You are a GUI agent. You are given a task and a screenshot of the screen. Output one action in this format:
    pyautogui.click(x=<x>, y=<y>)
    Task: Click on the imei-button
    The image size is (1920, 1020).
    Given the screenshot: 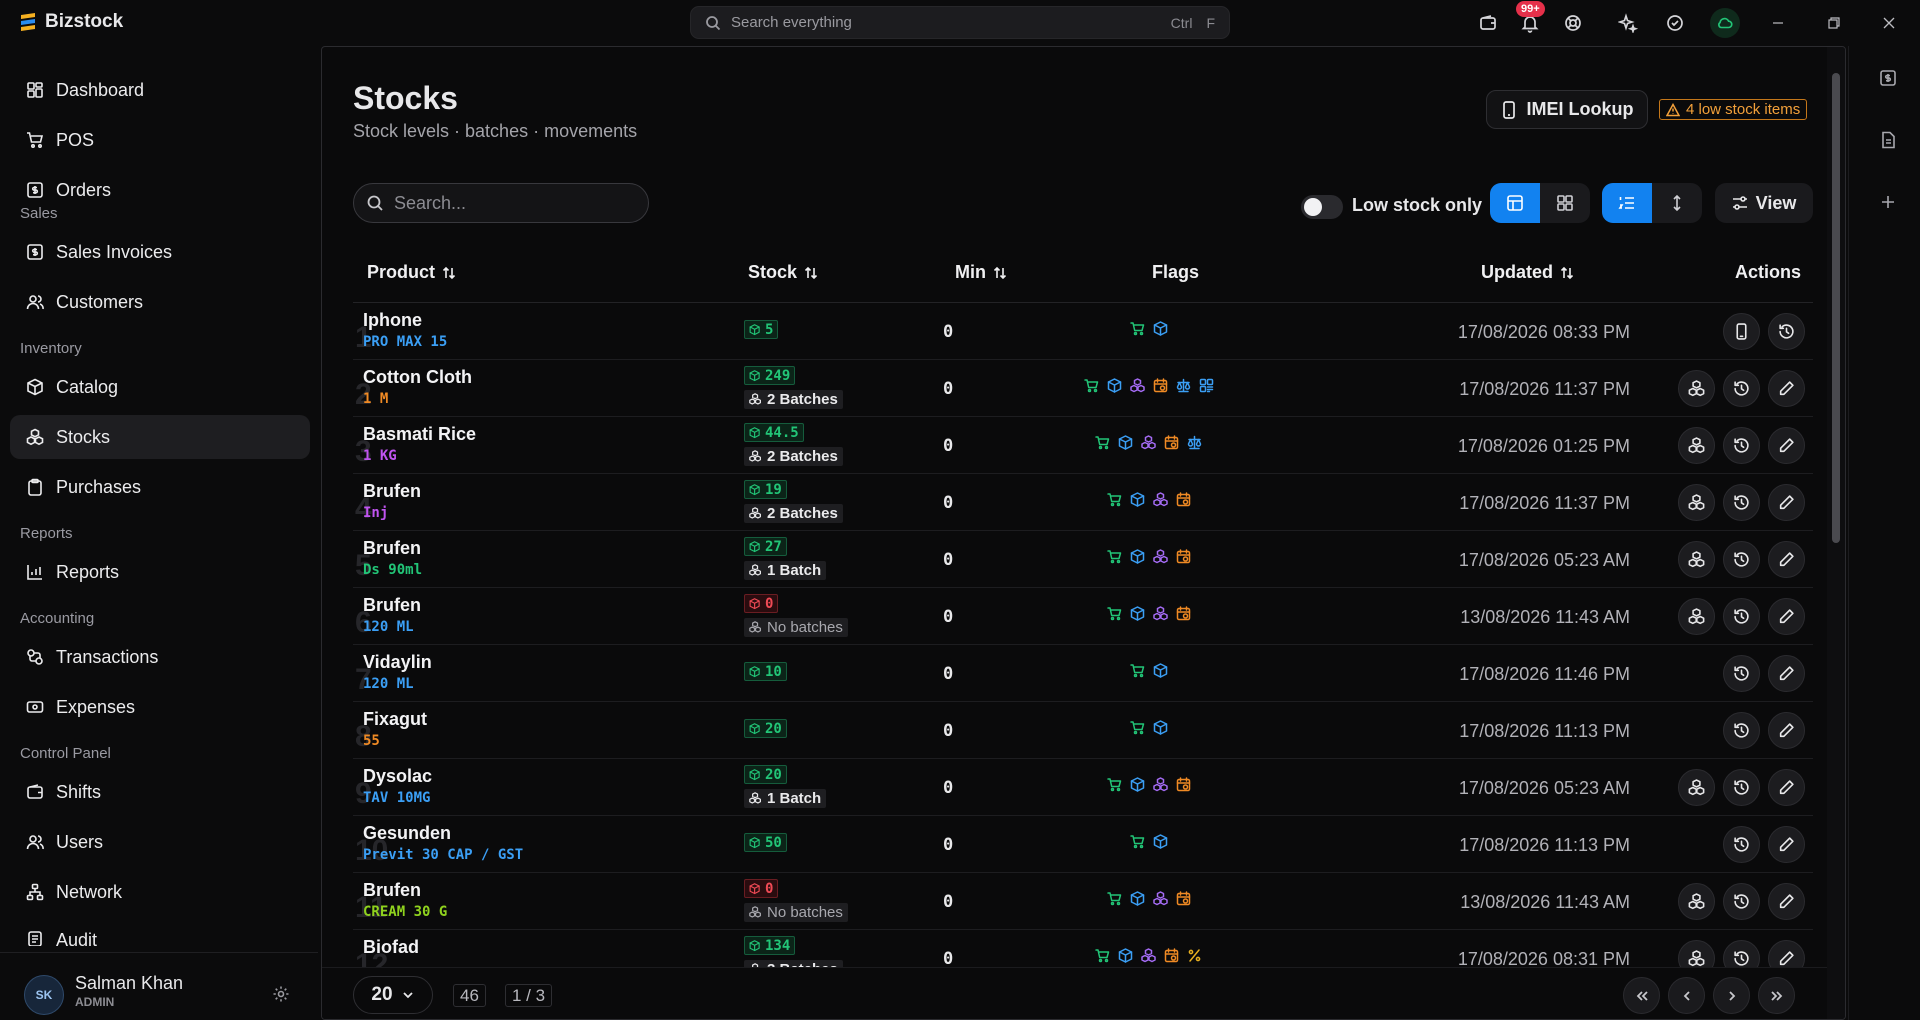 What is the action you would take?
    pyautogui.click(x=1741, y=331)
    